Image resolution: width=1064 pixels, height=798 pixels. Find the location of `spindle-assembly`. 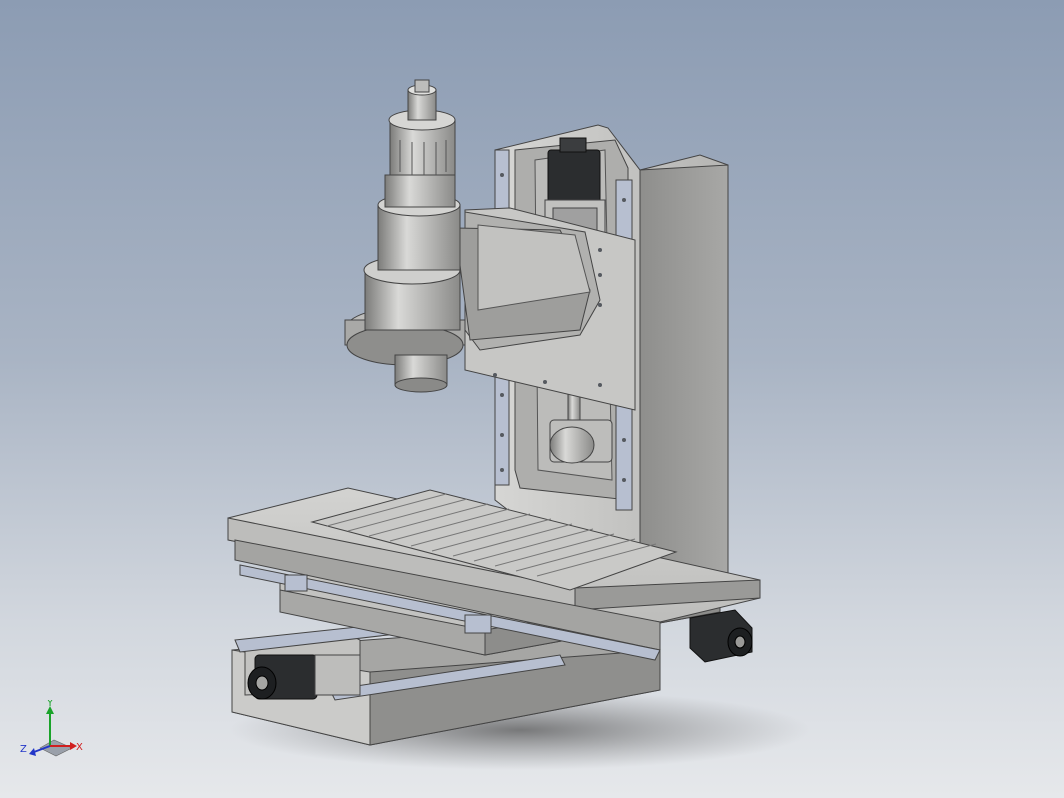

spindle-assembly is located at coordinates (405, 236).